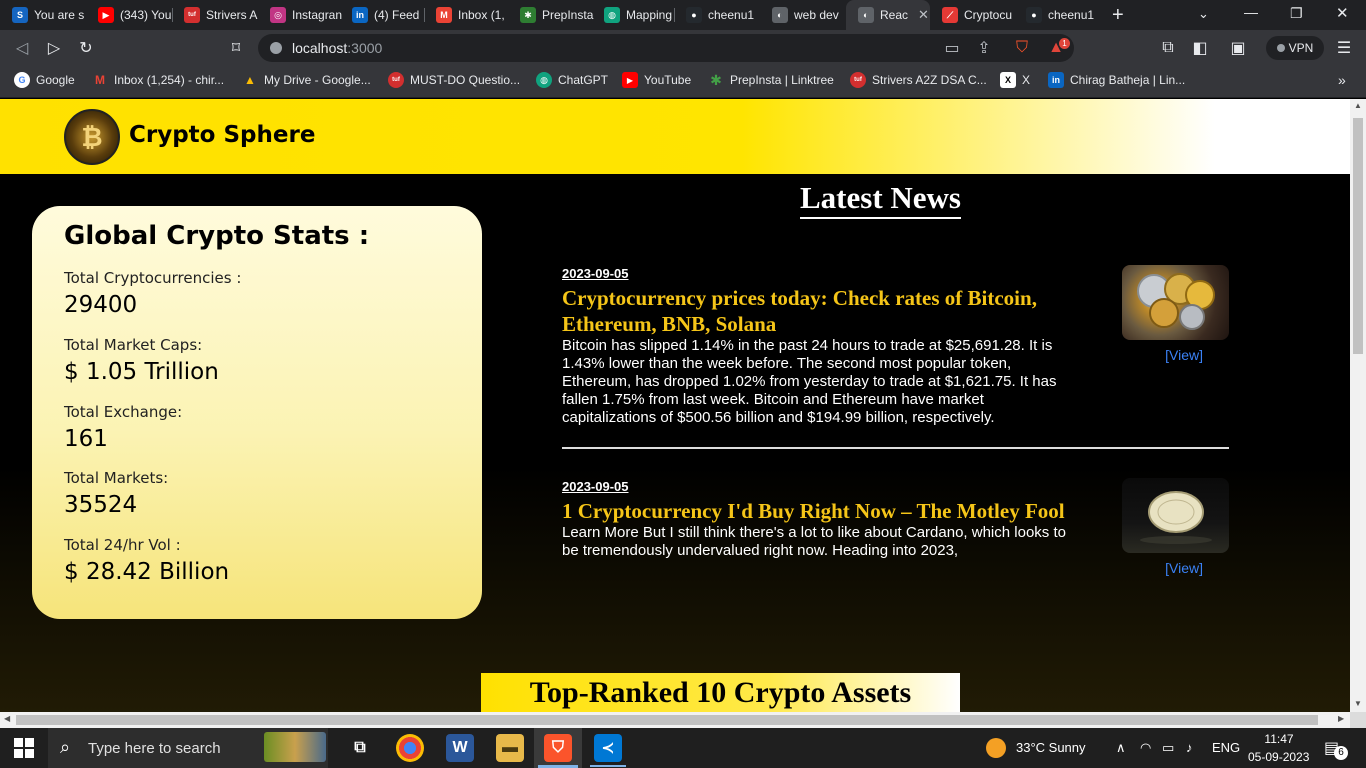 This screenshot has height=768, width=1366. I want to click on bookmark-label: PrepInsta | Linktree, so click(782, 80).